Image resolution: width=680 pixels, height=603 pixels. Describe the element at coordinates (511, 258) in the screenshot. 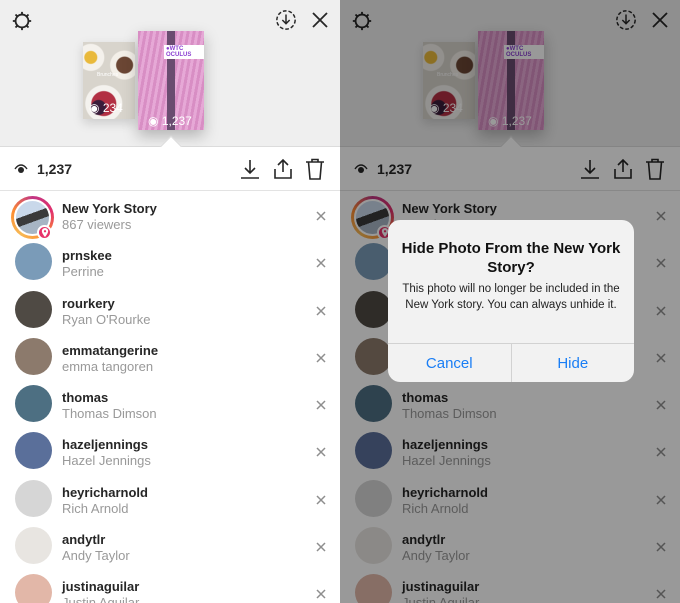

I see `alert-title: Hide Photo From the New York Story?` at that location.